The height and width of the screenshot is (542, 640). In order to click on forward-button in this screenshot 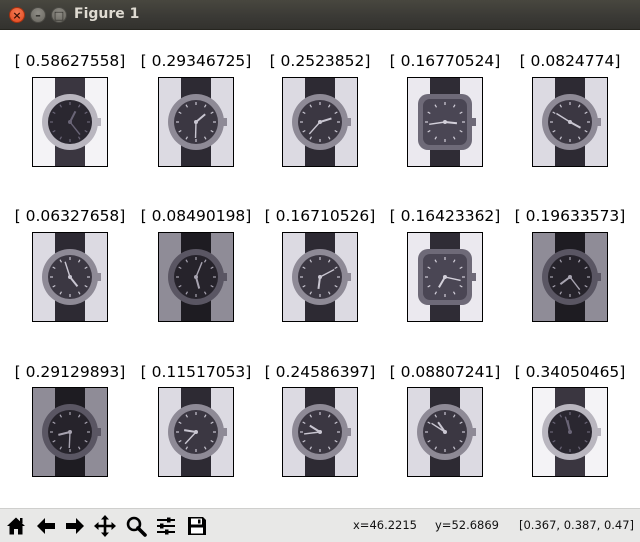, I will do `click(75, 526)`.